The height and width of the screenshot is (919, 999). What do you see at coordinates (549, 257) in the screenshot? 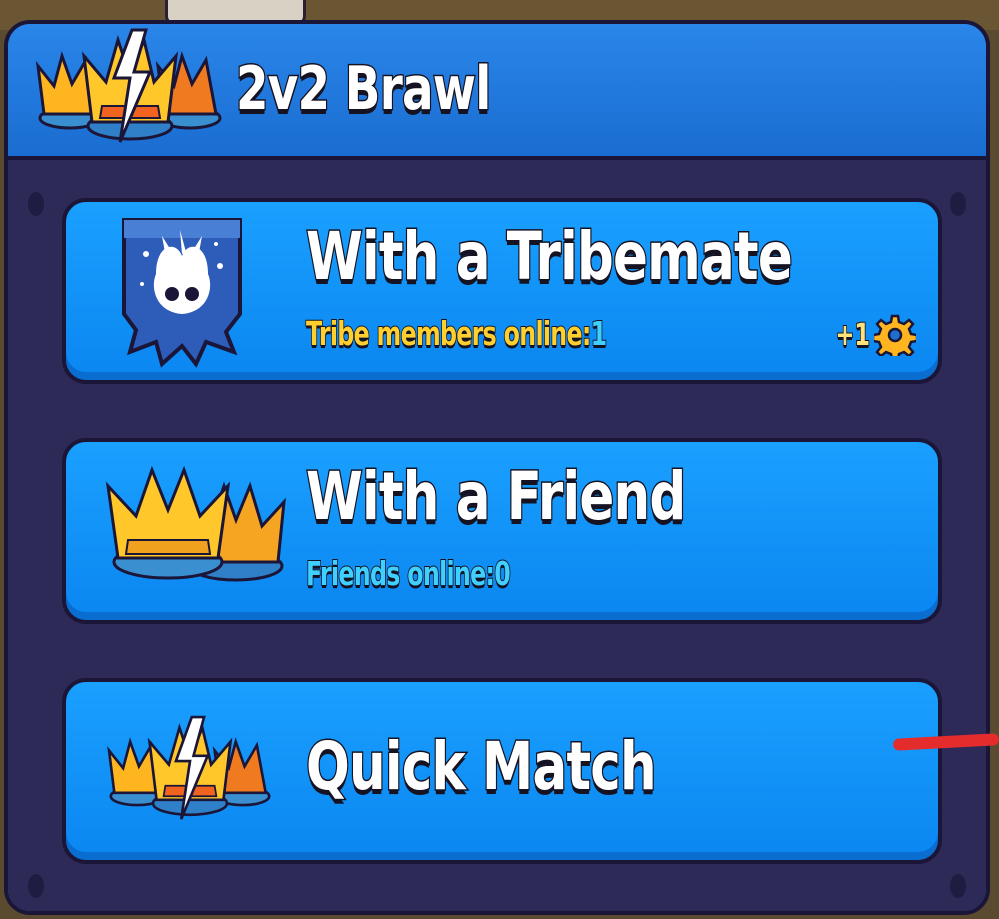
I see `tribemate-title: With a Tribemate` at bounding box center [549, 257].